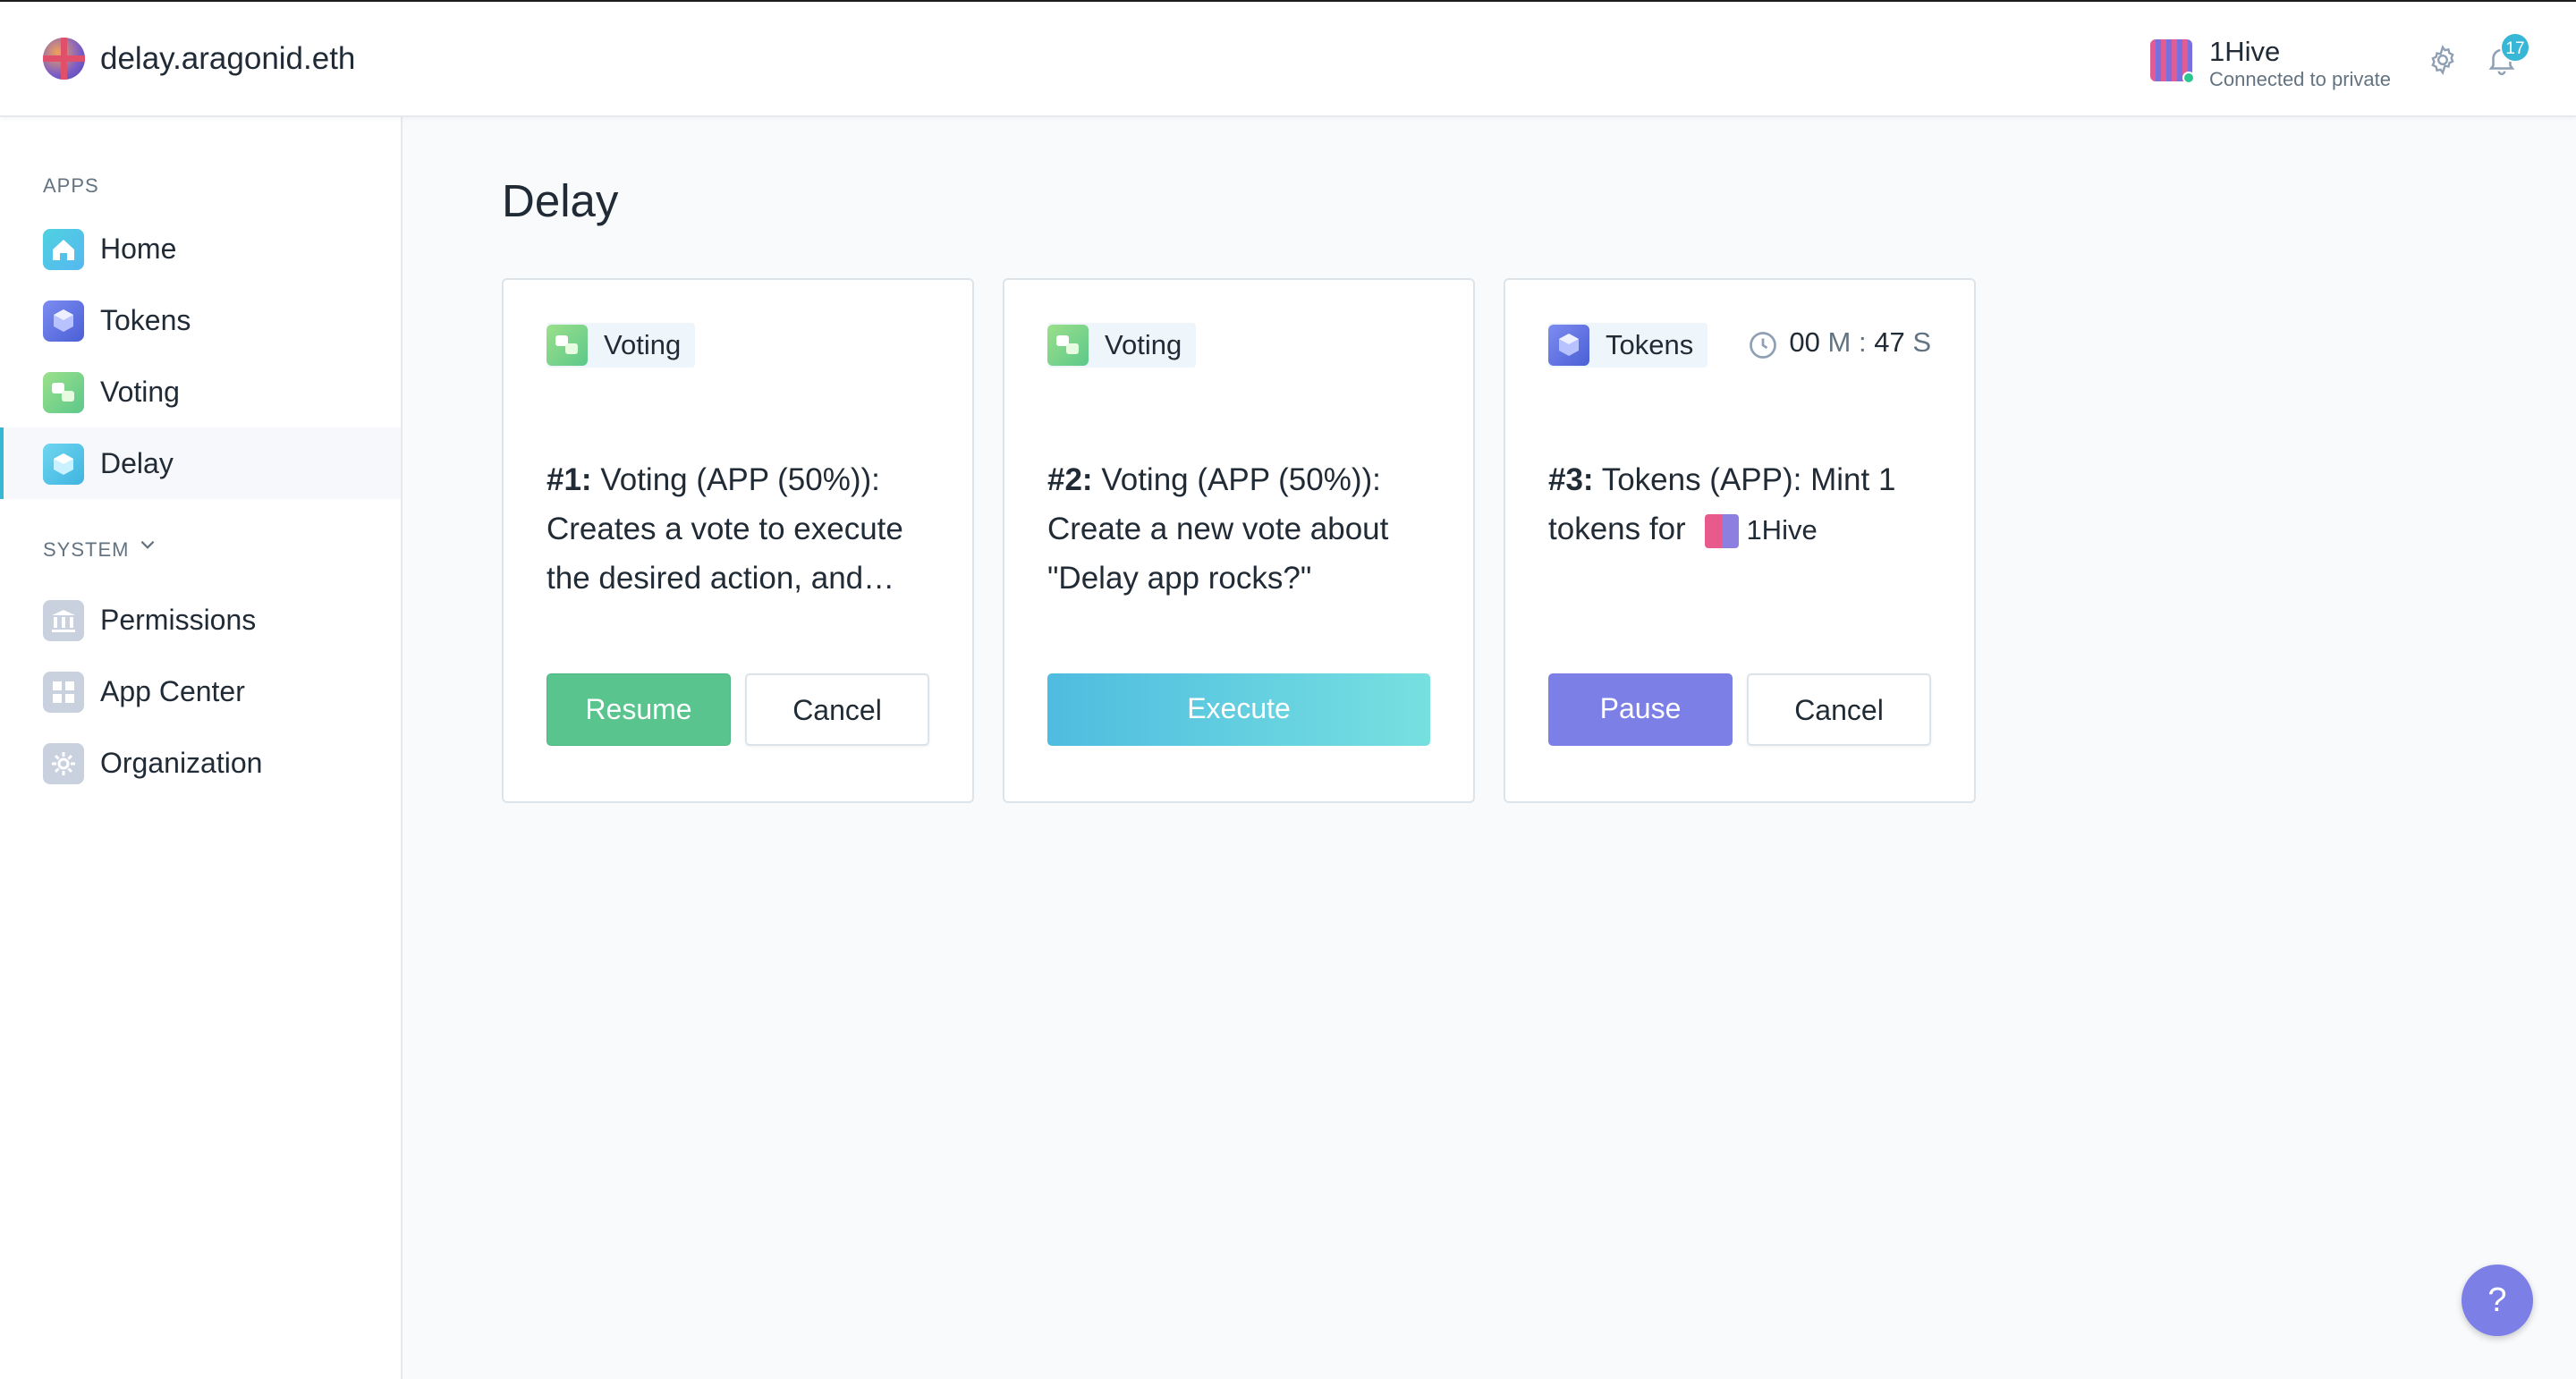 The height and width of the screenshot is (1379, 2576). I want to click on resume-button: Resume, so click(639, 709).